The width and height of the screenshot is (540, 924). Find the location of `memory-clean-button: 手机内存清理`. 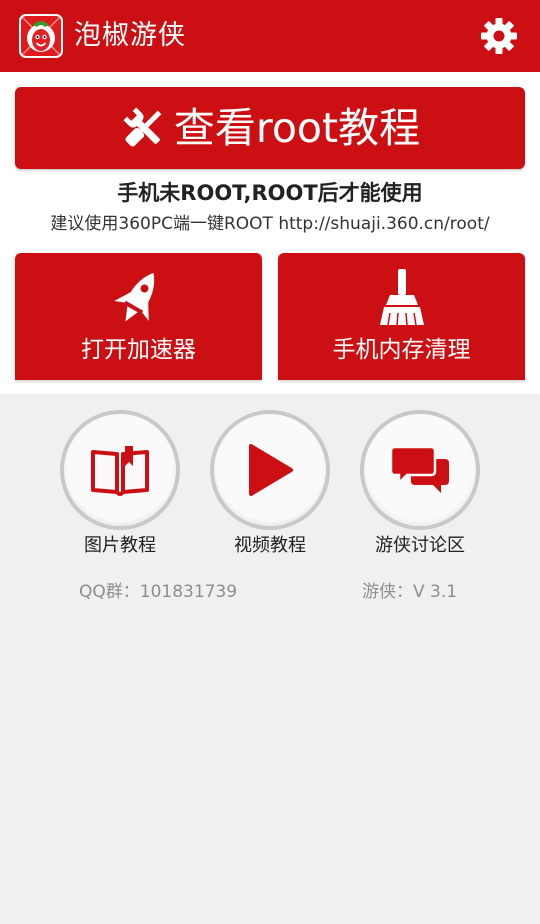

memory-clean-button: 手机内存清理 is located at coordinates (401, 316).